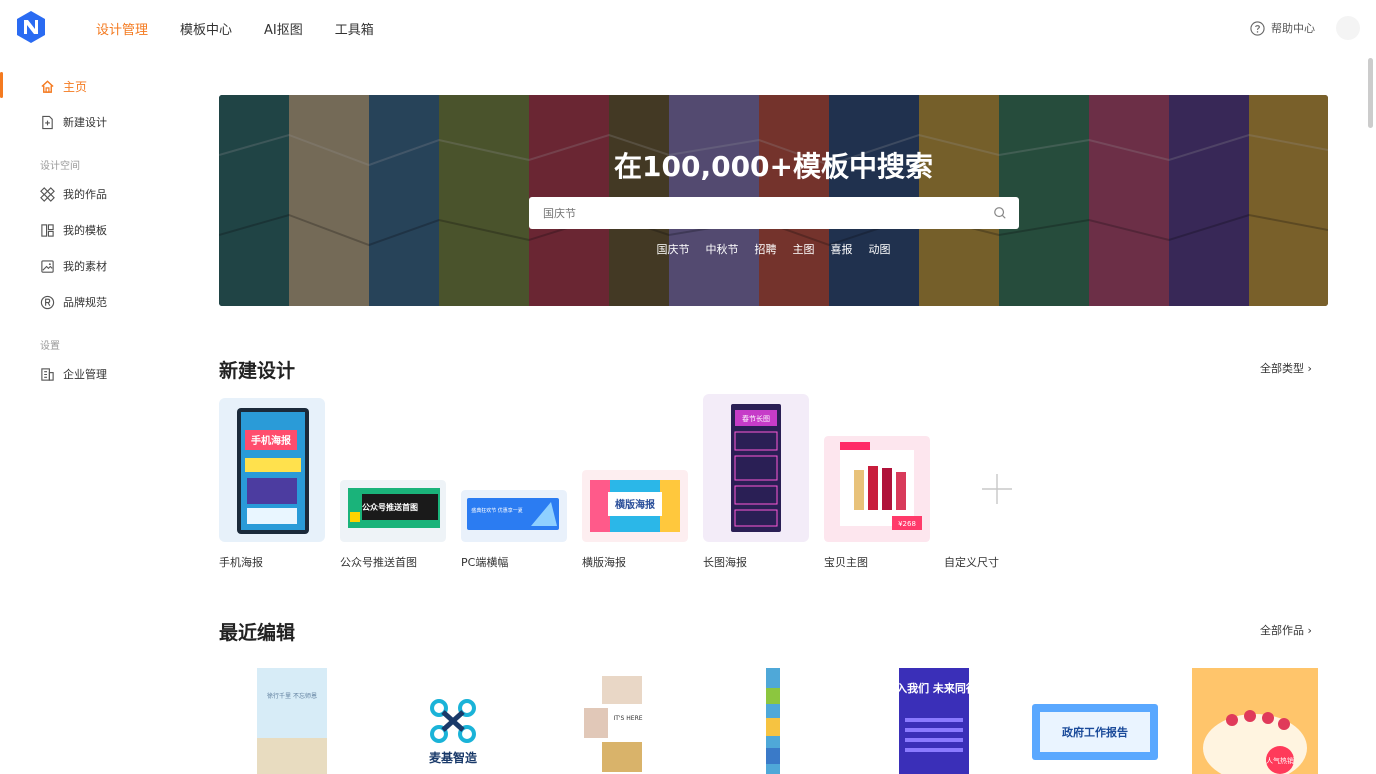 The width and height of the screenshot is (1376, 774). Describe the element at coordinates (688, 28) in the screenshot. I see `top-bar: 设计管理 模板中心 AI抠图 工具箱 帮助中心` at that location.